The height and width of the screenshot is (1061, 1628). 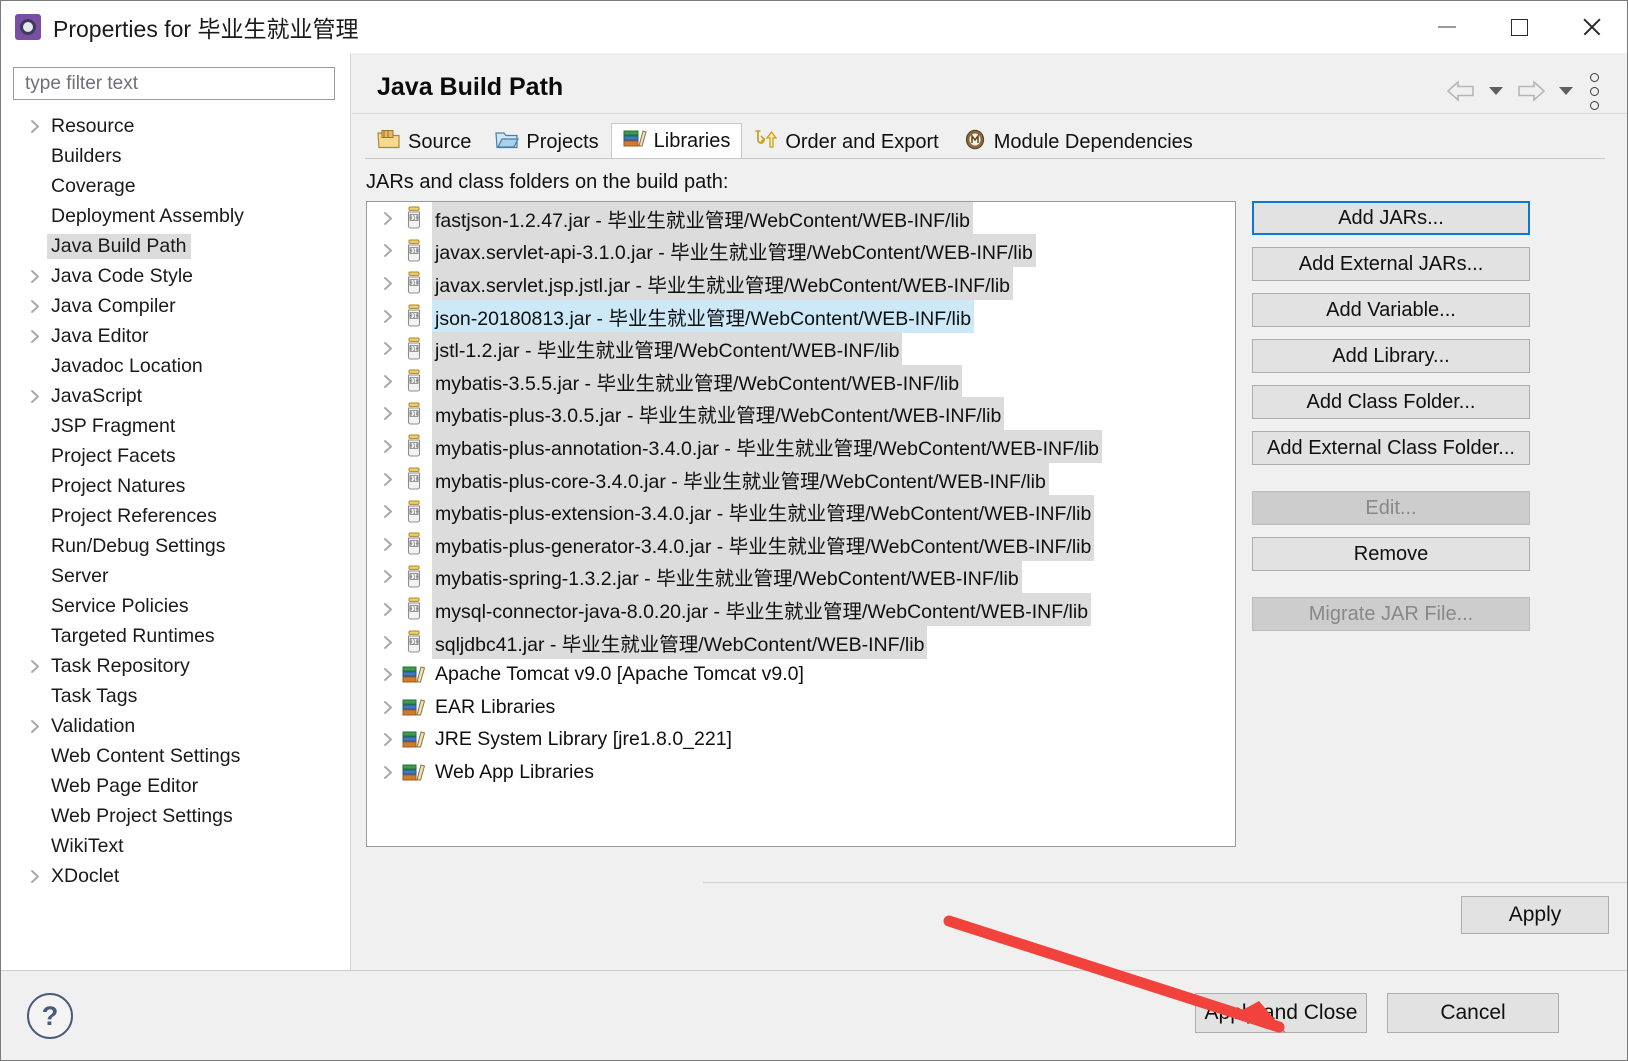 What do you see at coordinates (175, 156) in the screenshot?
I see `sidebar-item-builders: Builders` at bounding box center [175, 156].